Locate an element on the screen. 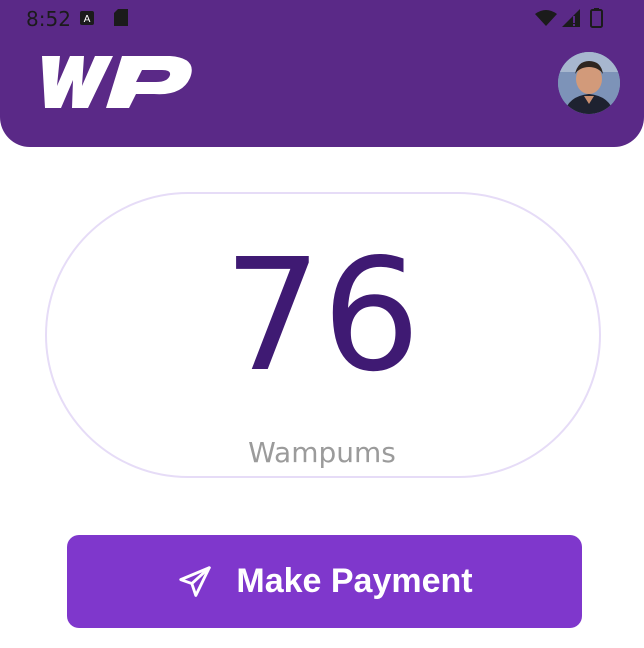 Image resolution: width=644 pixels, height=648 pixels. avatar-photo-icon is located at coordinates (589, 83).